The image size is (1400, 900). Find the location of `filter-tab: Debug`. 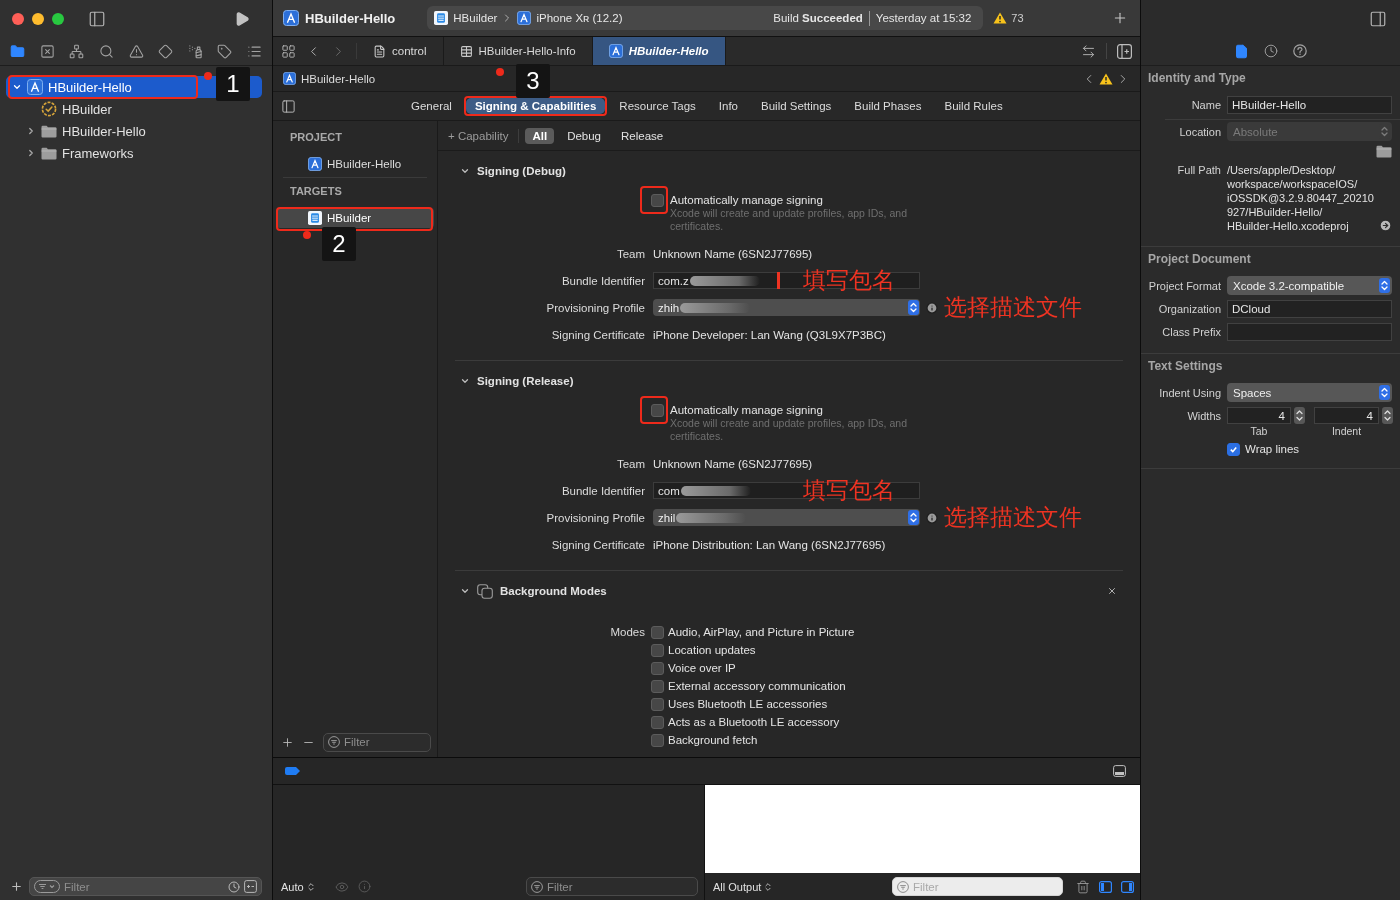

filter-tab: Debug is located at coordinates (584, 135).